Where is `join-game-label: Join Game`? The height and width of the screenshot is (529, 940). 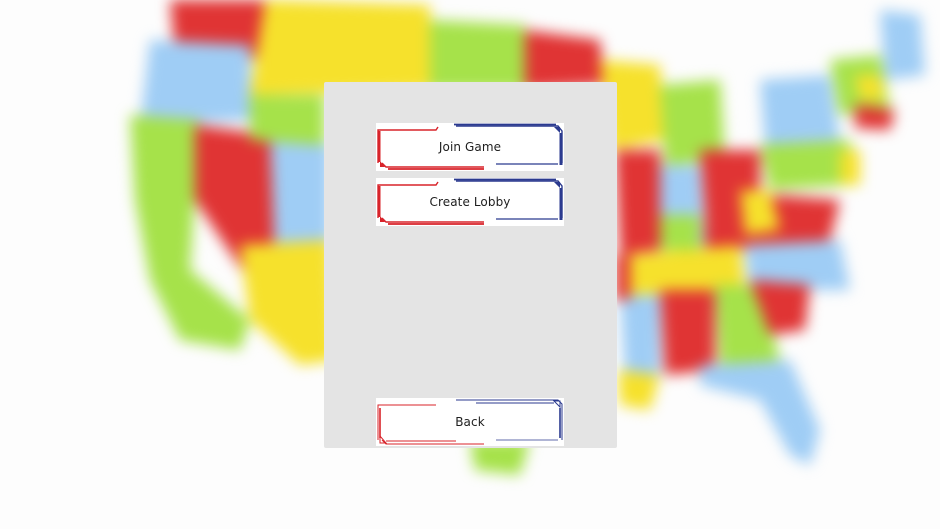
join-game-label: Join Game is located at coordinates (470, 147).